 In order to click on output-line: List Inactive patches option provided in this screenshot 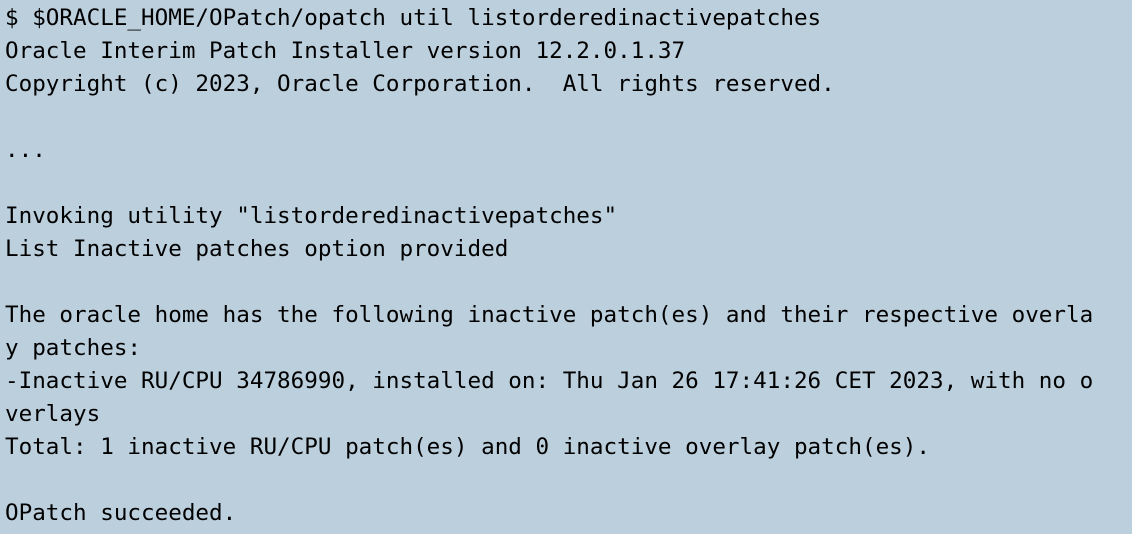, I will do `click(257, 249)`.